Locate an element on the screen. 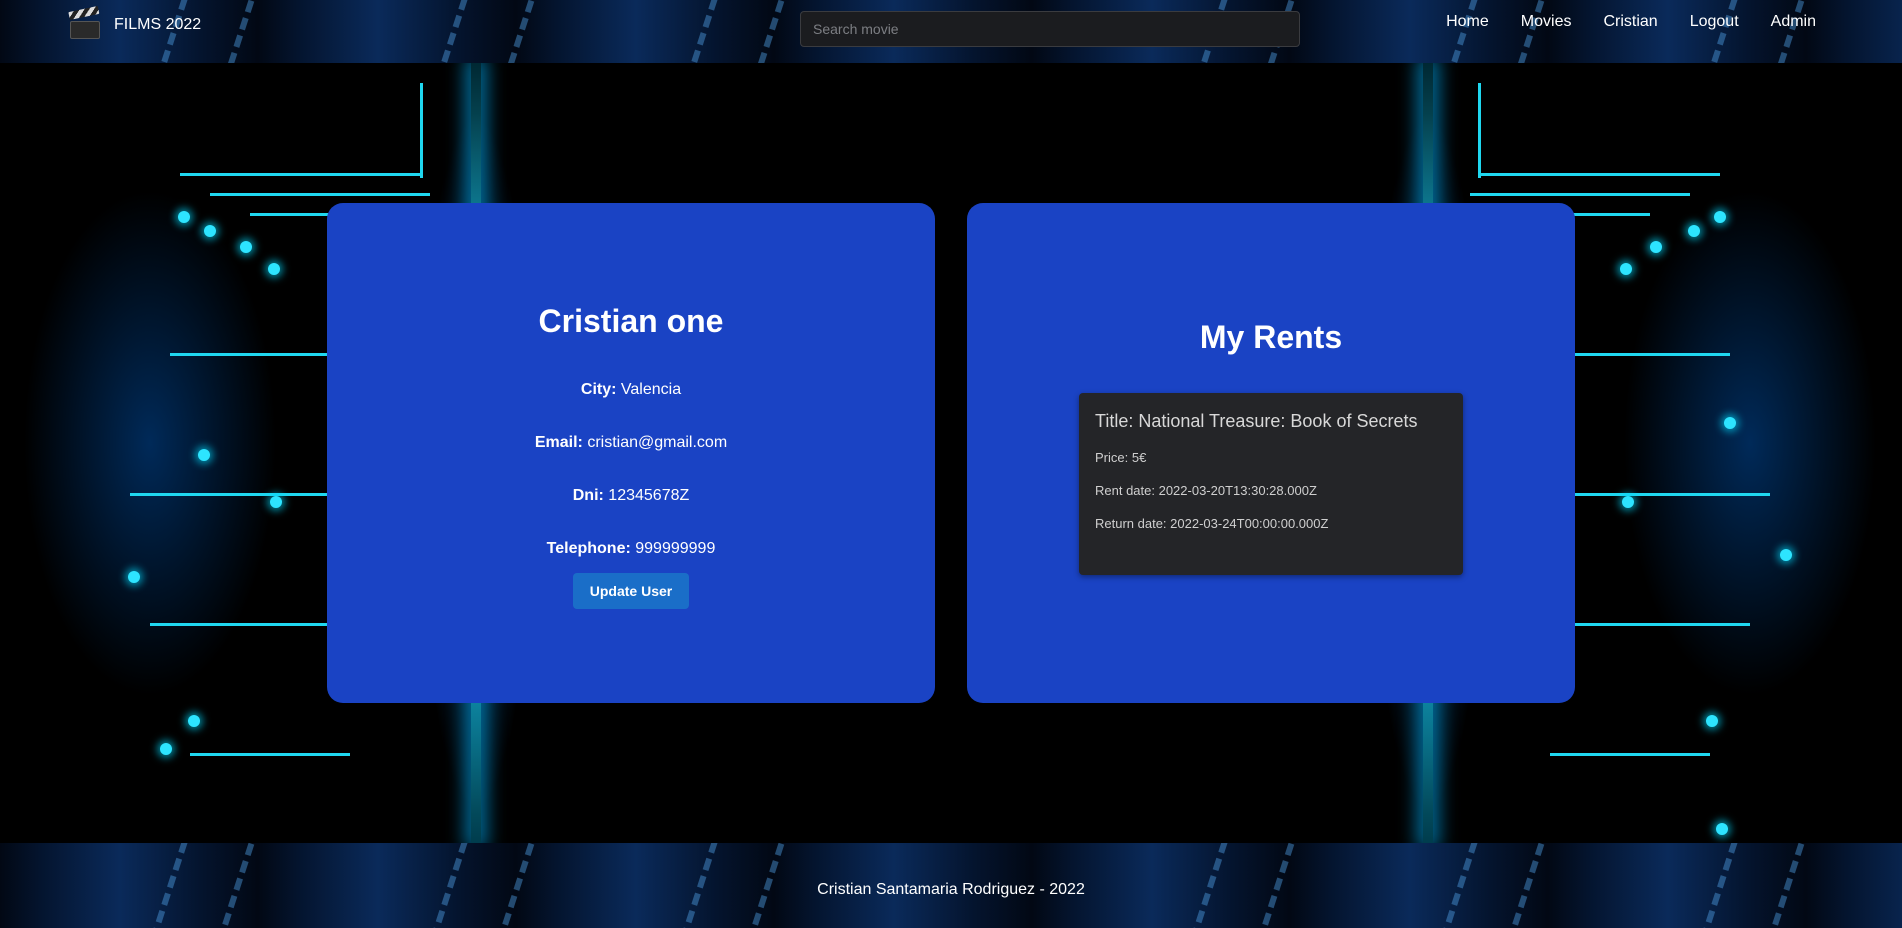 This screenshot has width=1902, height=928. profile-field-telephone: Telephone: 999999999 is located at coordinates (631, 549).